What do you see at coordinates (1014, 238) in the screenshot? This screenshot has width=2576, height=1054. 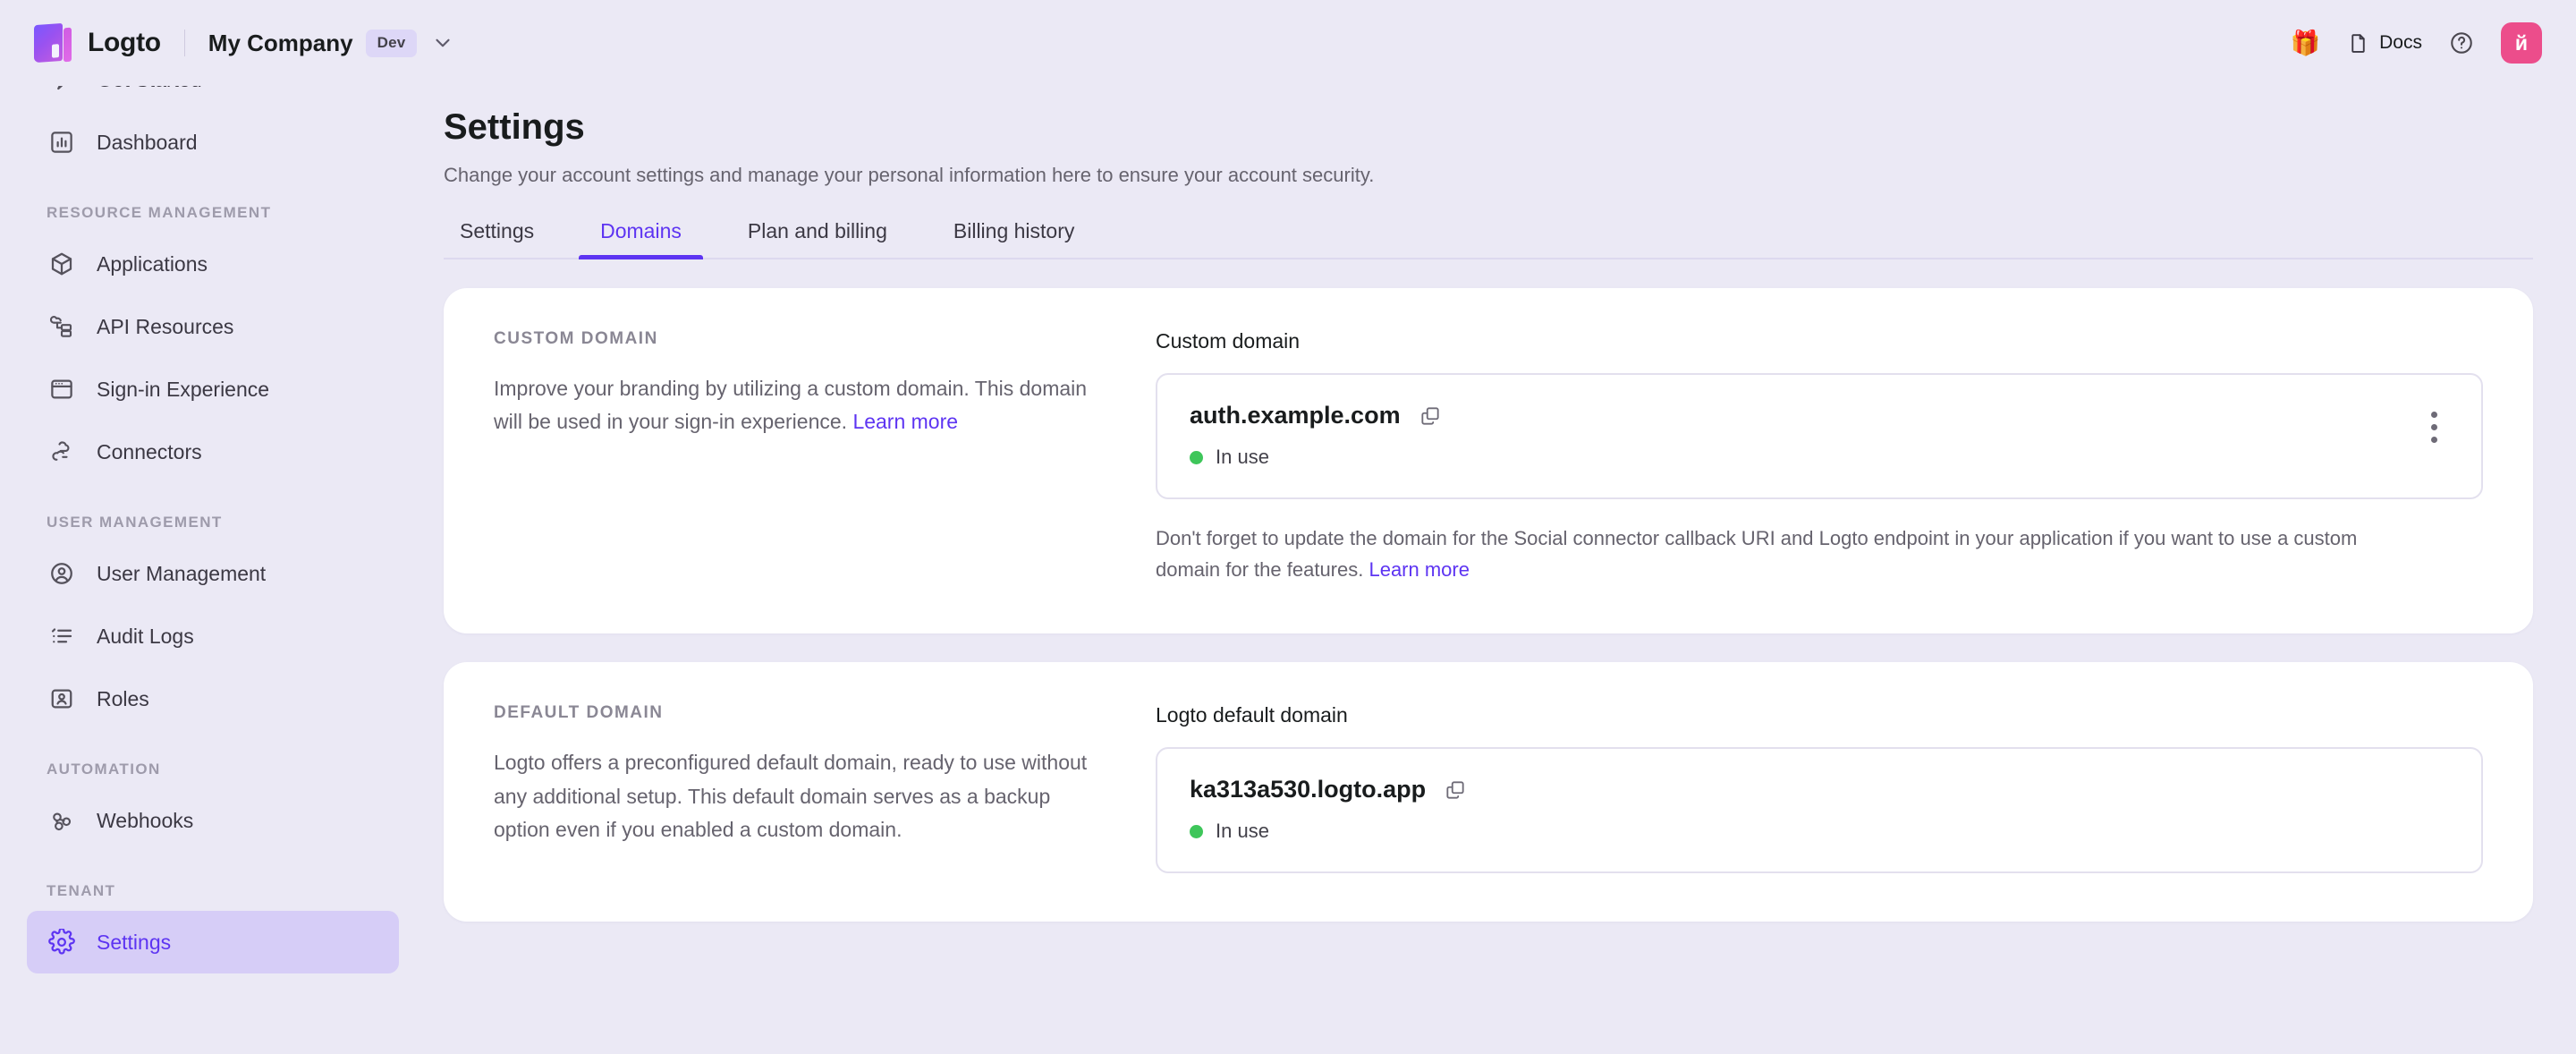 I see `tab-billing-history: Billing history` at bounding box center [1014, 238].